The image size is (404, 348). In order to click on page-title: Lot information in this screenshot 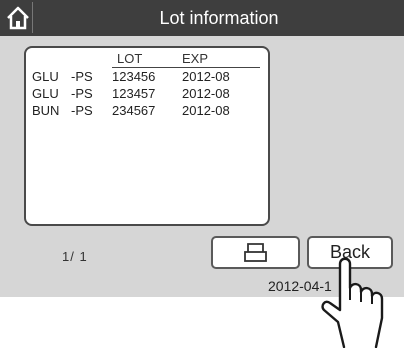, I will do `click(219, 18)`.